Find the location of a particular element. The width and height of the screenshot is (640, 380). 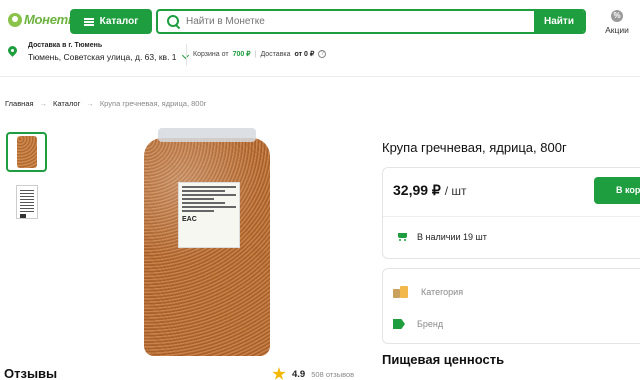

header-divider is located at coordinates (320, 76).